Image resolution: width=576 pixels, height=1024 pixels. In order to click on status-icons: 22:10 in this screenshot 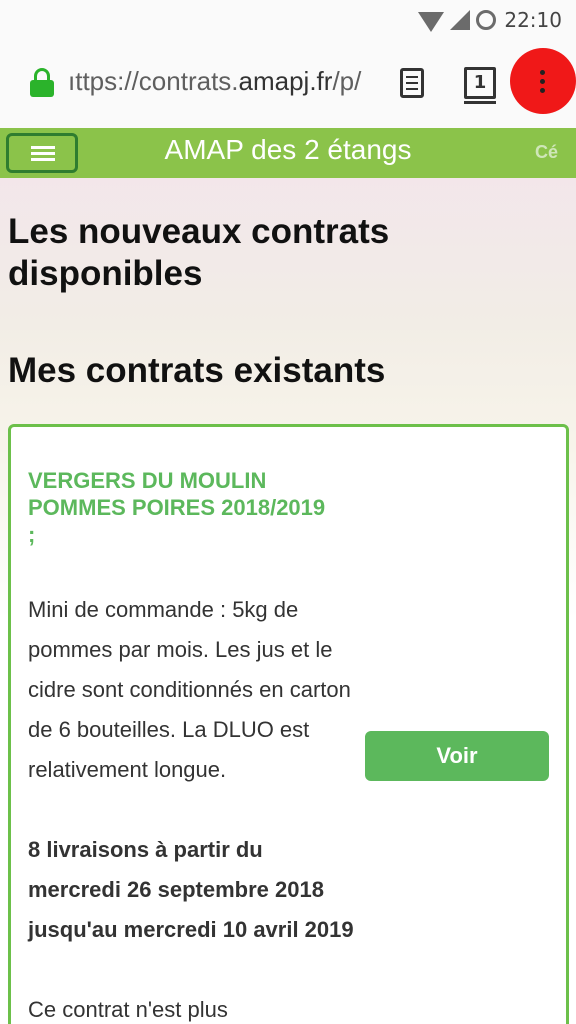, I will do `click(490, 20)`.